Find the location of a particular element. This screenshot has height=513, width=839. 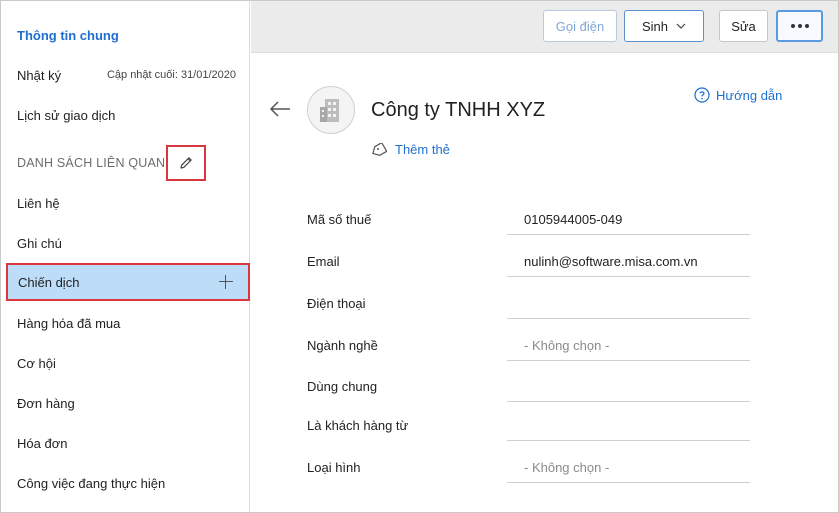

field-tax-code: Mã số thuế 0105944005-049 is located at coordinates (528, 222).